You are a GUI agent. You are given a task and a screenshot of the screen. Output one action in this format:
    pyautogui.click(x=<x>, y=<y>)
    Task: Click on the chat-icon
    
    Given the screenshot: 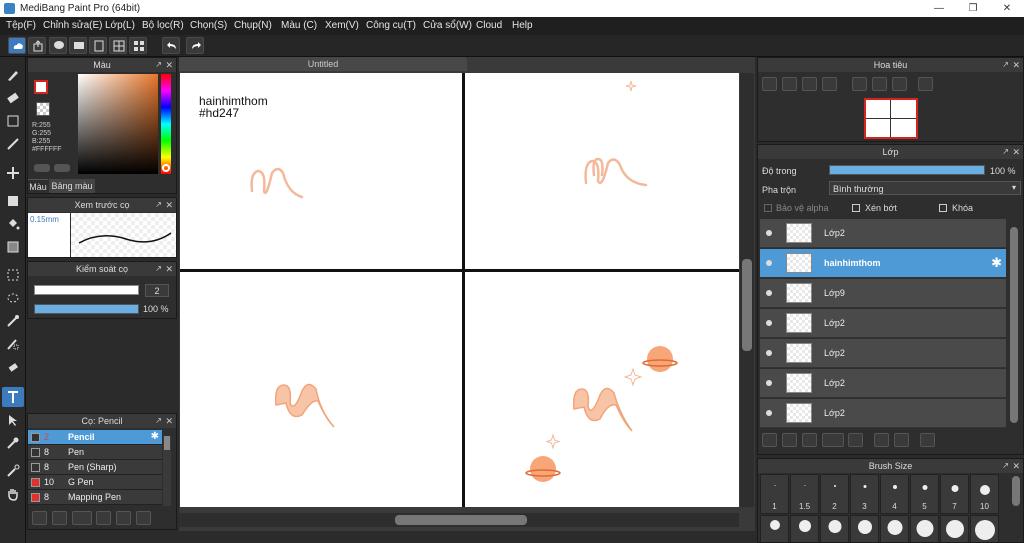 What is the action you would take?
    pyautogui.click(x=78, y=45)
    